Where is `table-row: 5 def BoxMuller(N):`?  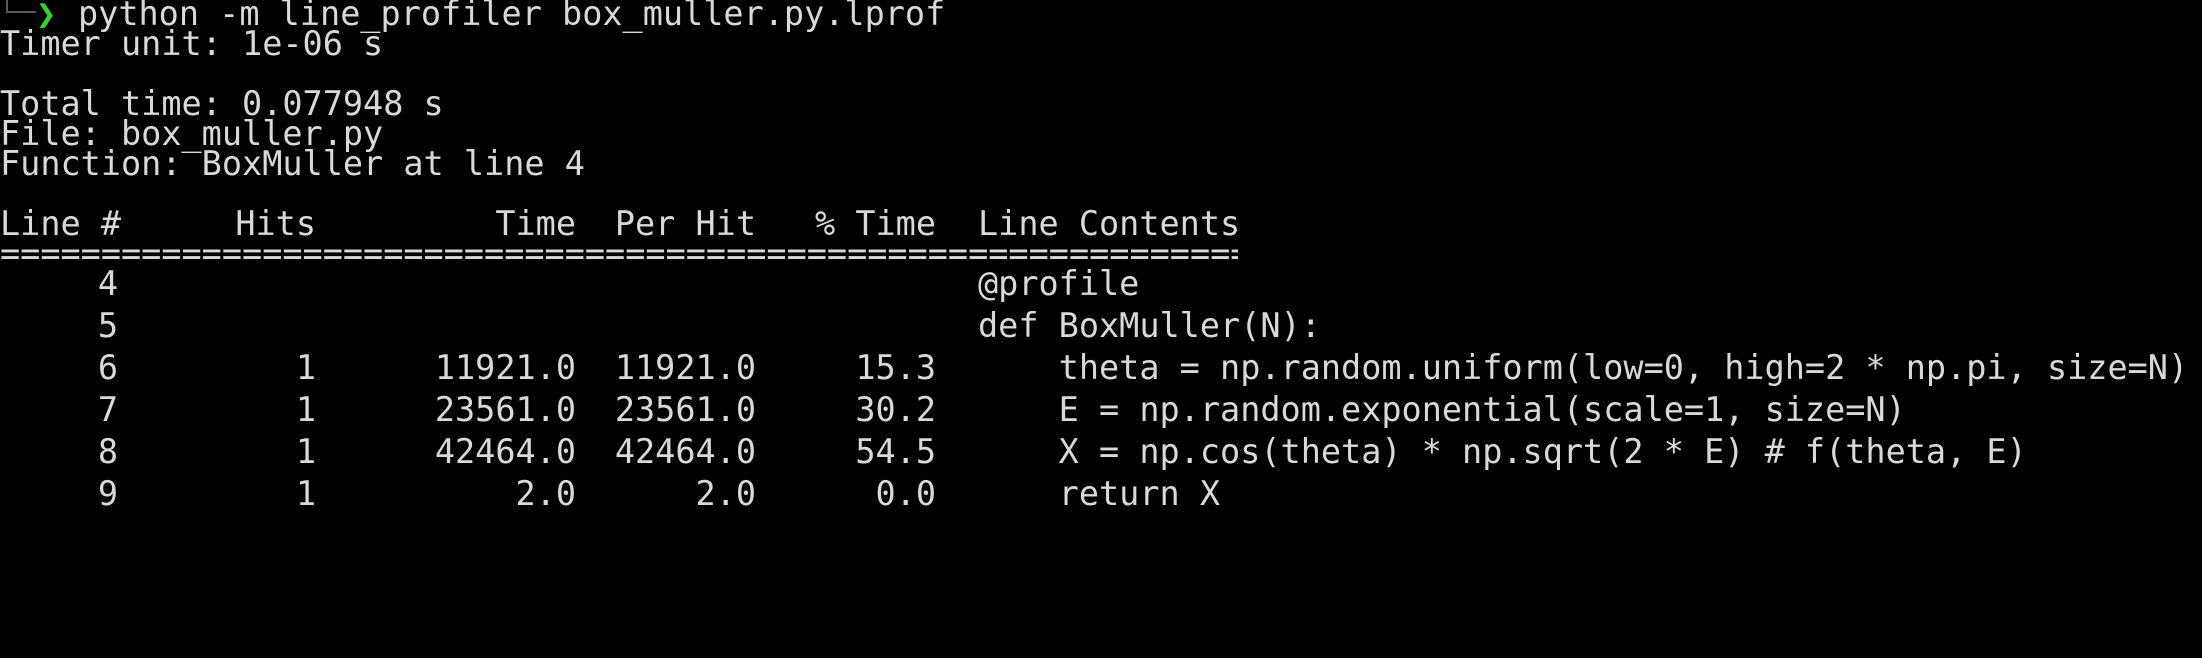 table-row: 5 def BoxMuller(N): is located at coordinates (1101, 326).